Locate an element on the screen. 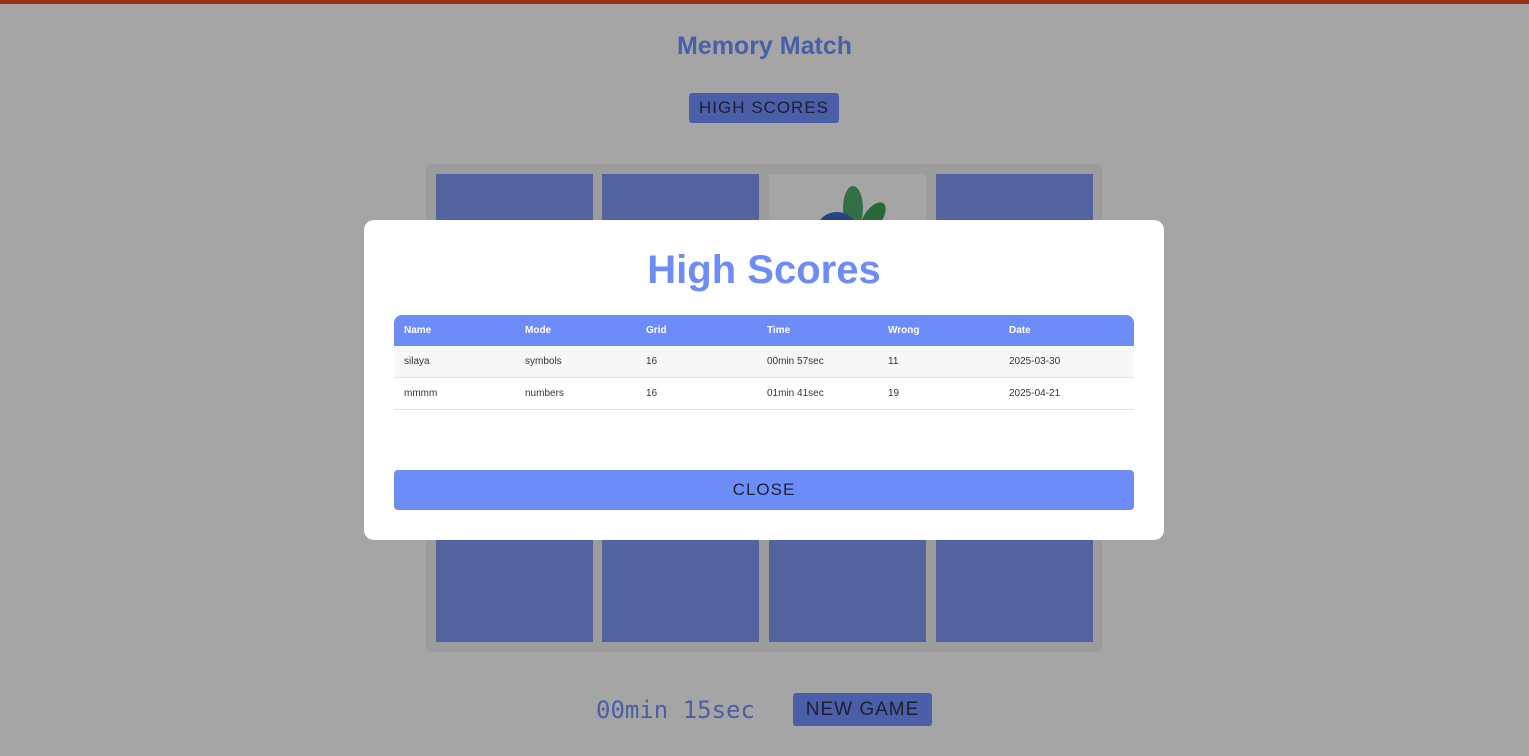 The image size is (1529, 756). cell-mode: symbols is located at coordinates (575, 362).